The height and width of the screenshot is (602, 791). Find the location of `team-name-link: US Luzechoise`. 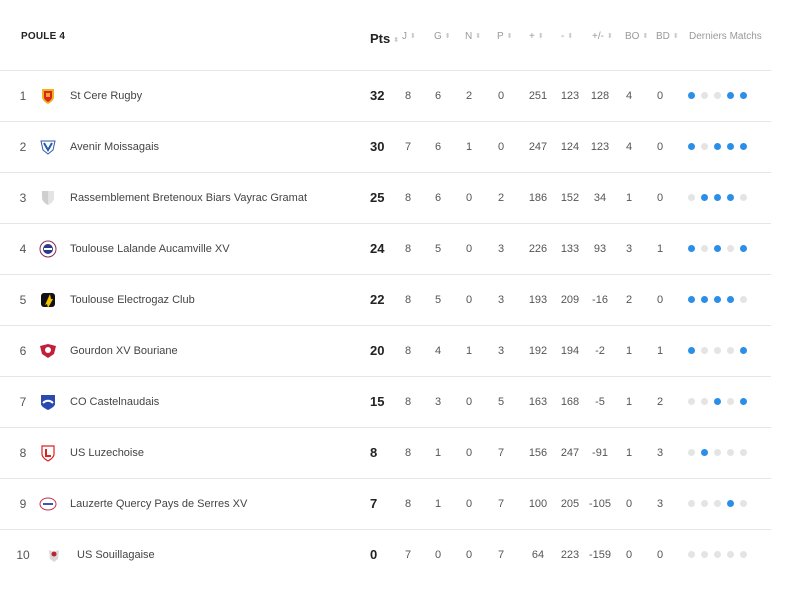

team-name-link: US Luzechoise is located at coordinates (107, 453).